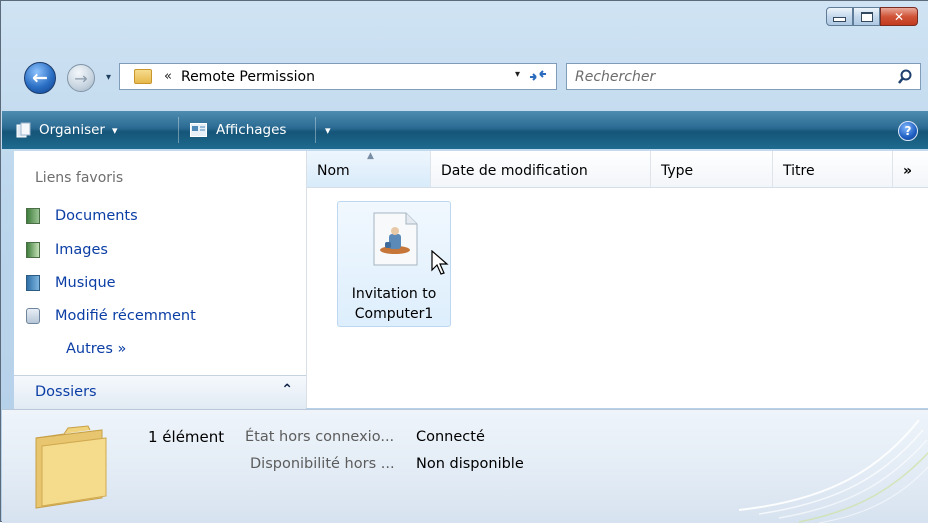 The height and width of the screenshot is (523, 928). What do you see at coordinates (114, 130) in the screenshot?
I see `organize-dropdown-icon: ▾` at bounding box center [114, 130].